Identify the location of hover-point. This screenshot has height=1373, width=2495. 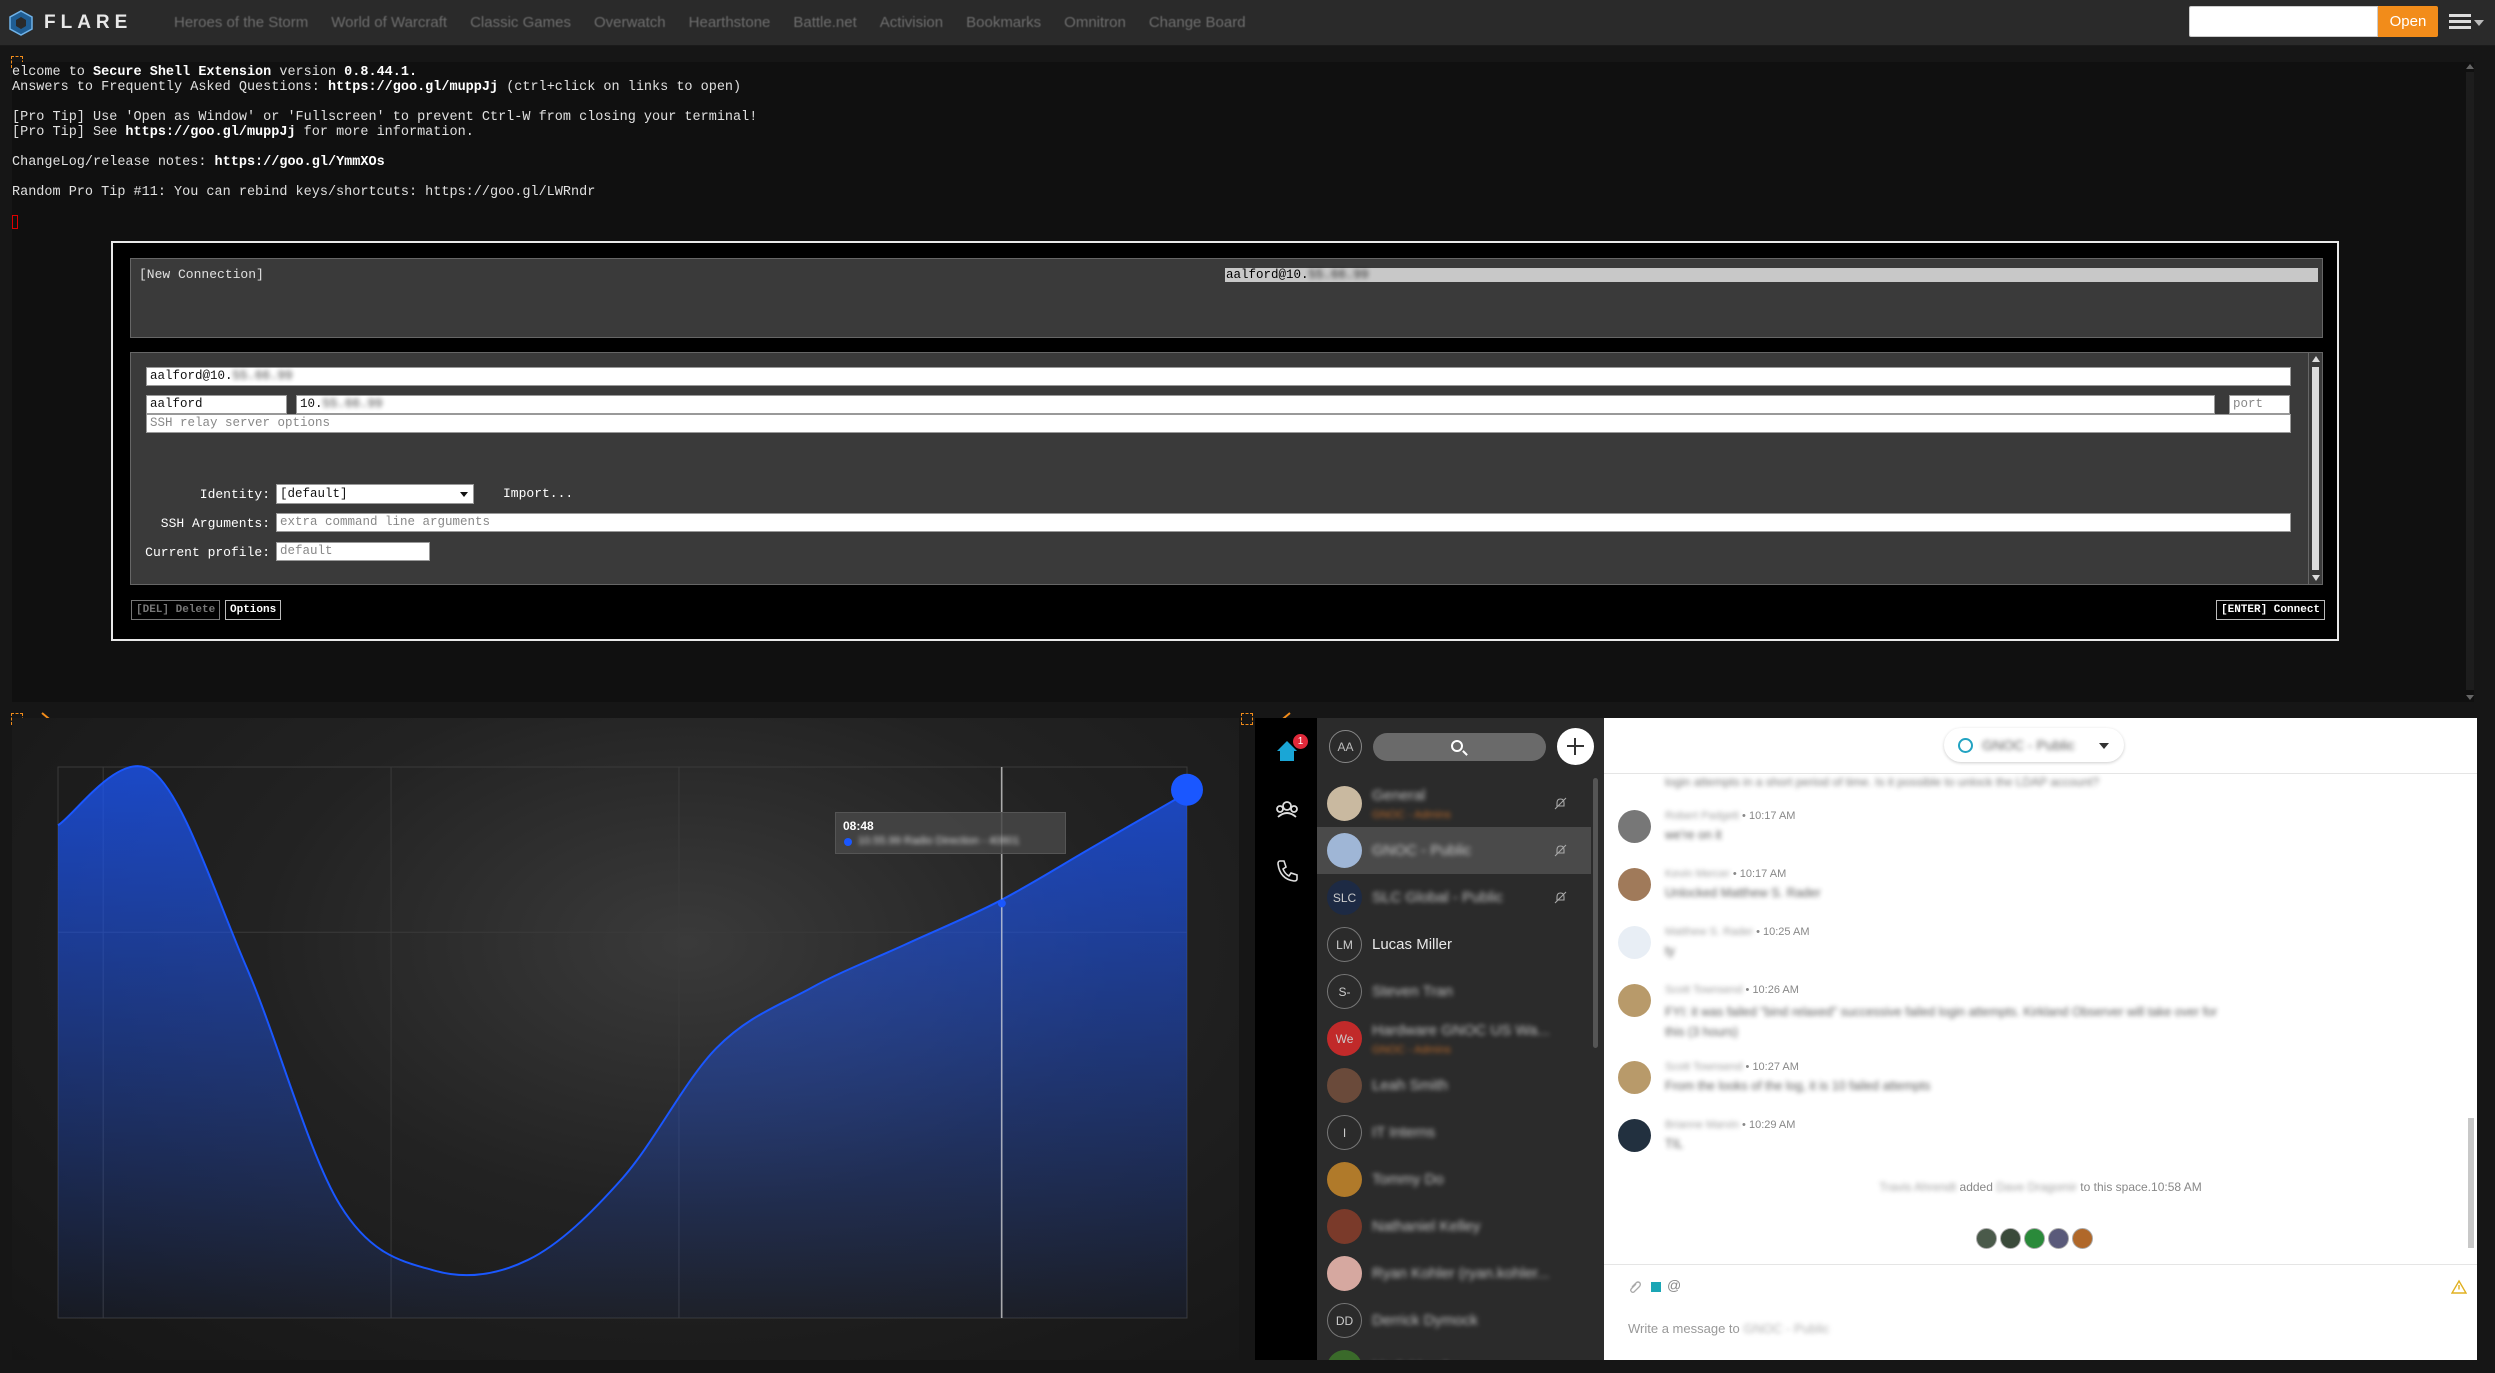
(1001, 903).